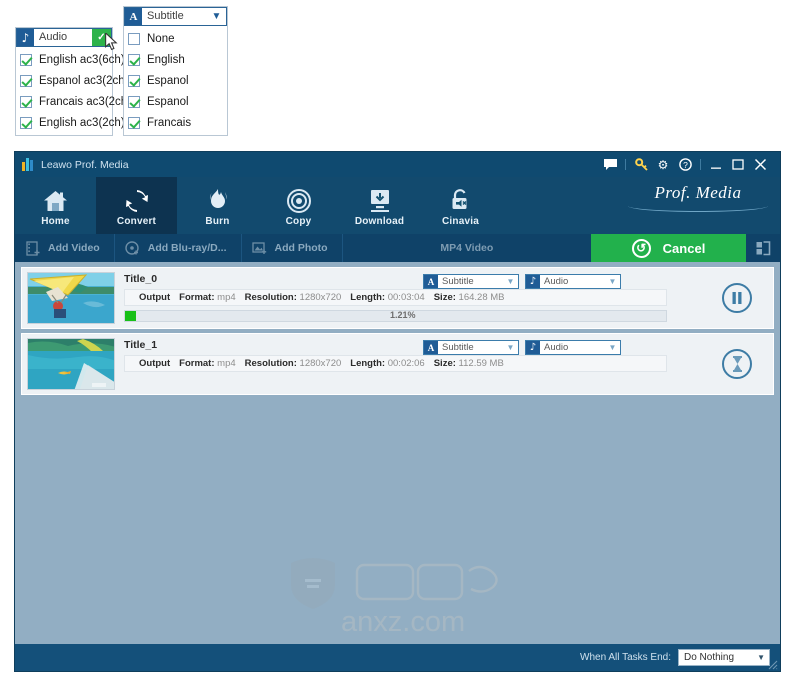 This screenshot has width=795, height=679. Describe the element at coordinates (641, 165) in the screenshot. I see `key-icon` at that location.